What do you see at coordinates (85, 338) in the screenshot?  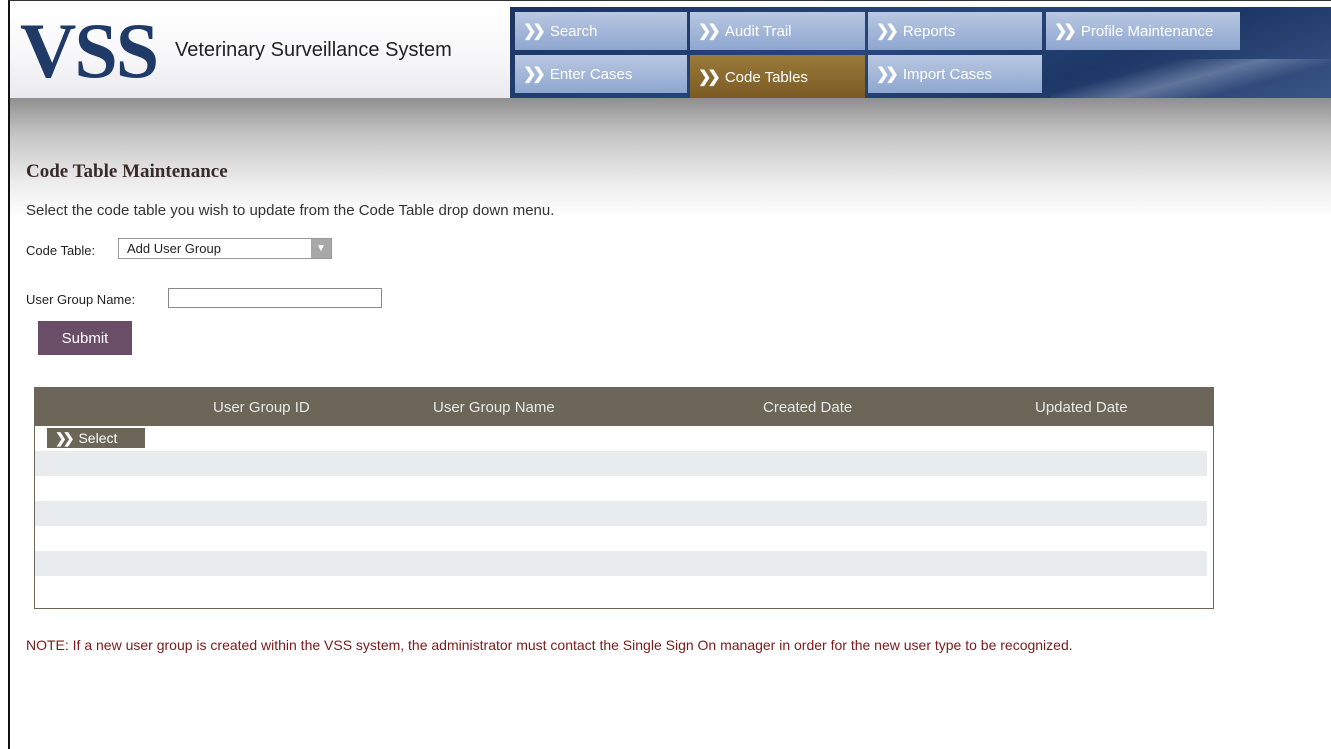 I see `submit-button: Submit` at bounding box center [85, 338].